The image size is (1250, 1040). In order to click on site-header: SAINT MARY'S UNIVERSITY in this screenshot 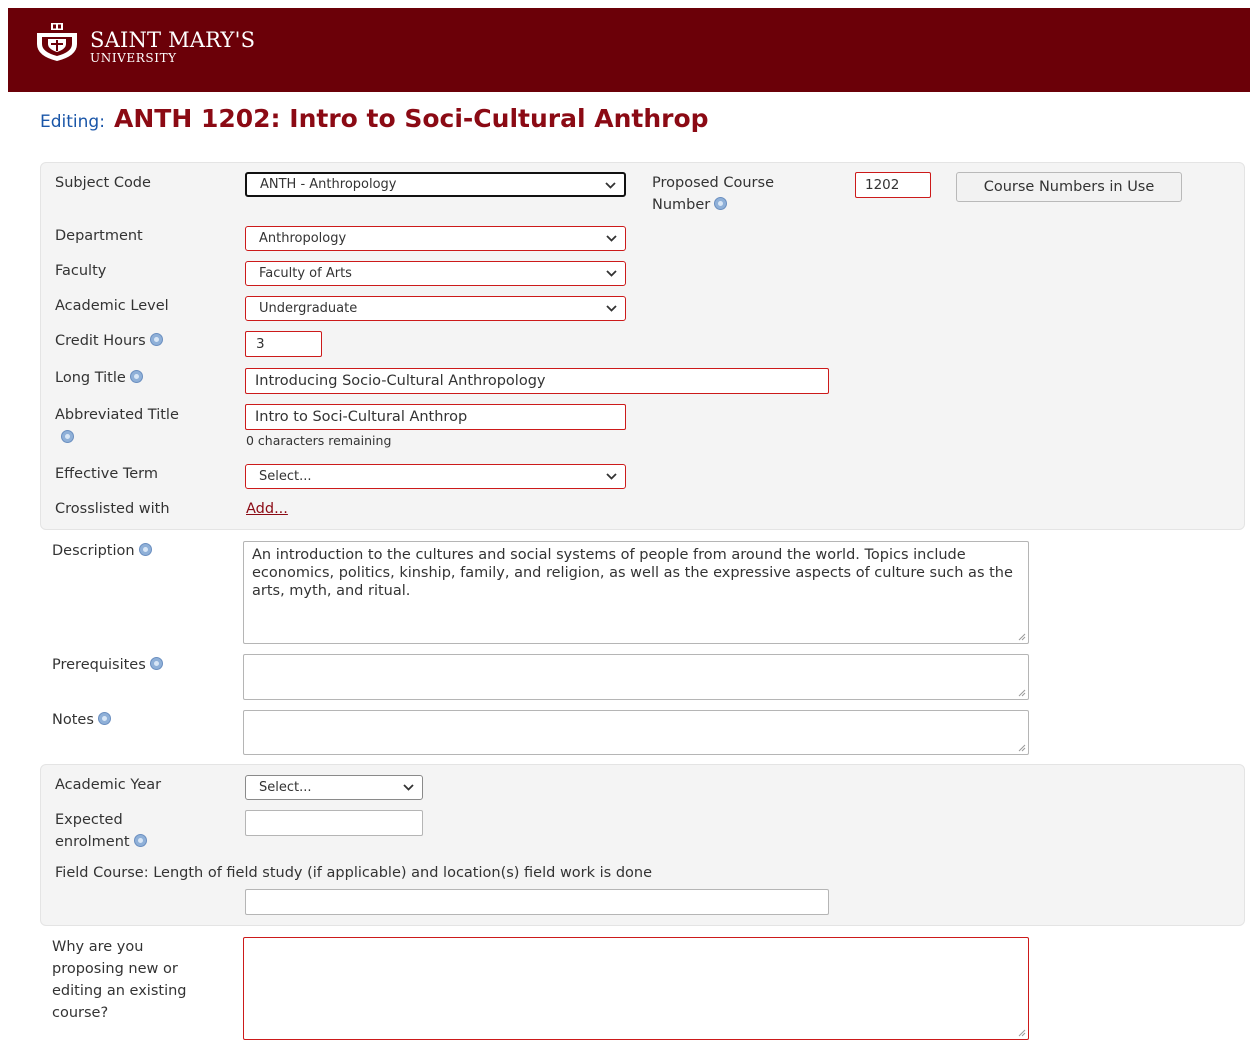, I will do `click(629, 50)`.